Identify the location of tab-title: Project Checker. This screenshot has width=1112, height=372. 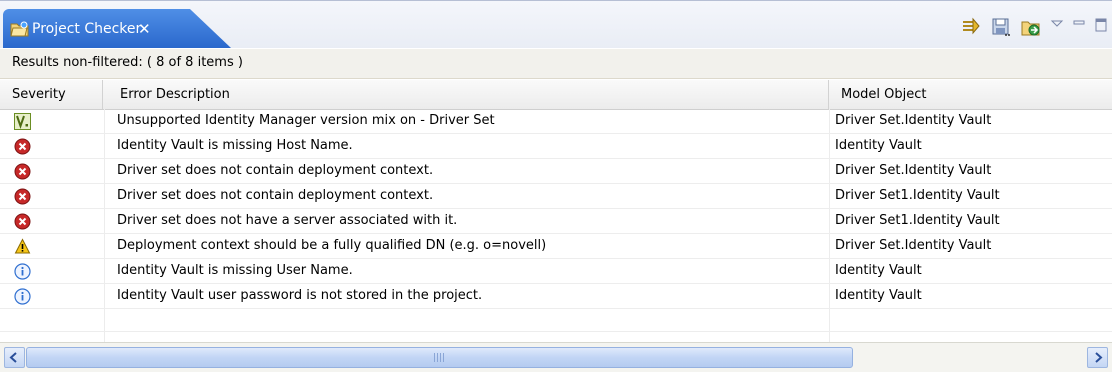
(87, 29).